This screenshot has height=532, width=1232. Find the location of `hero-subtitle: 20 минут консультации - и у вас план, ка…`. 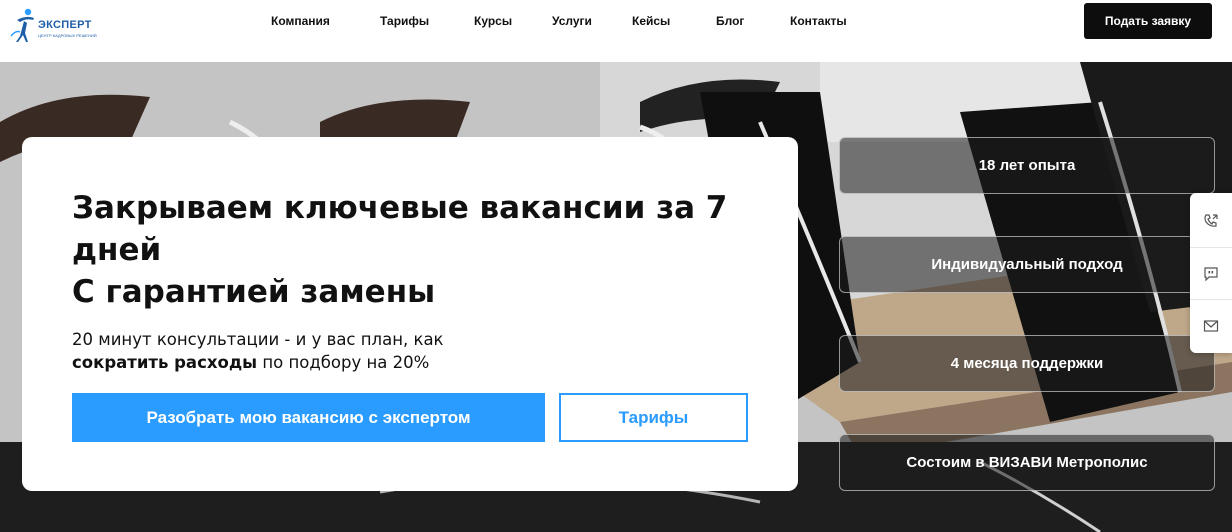

hero-subtitle: 20 минут консультации - и у вас план, ка… is located at coordinates (352, 351).